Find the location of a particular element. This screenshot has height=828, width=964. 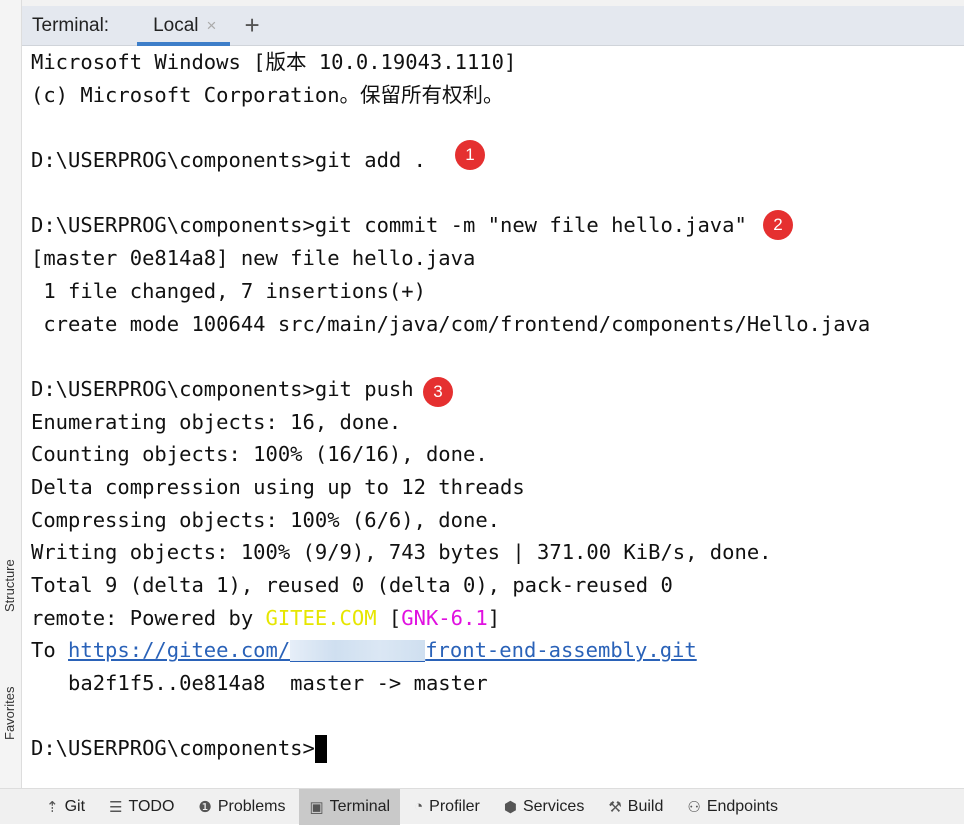

update-line: ba2f1f5..0e814a8 master -> master is located at coordinates (259, 683).